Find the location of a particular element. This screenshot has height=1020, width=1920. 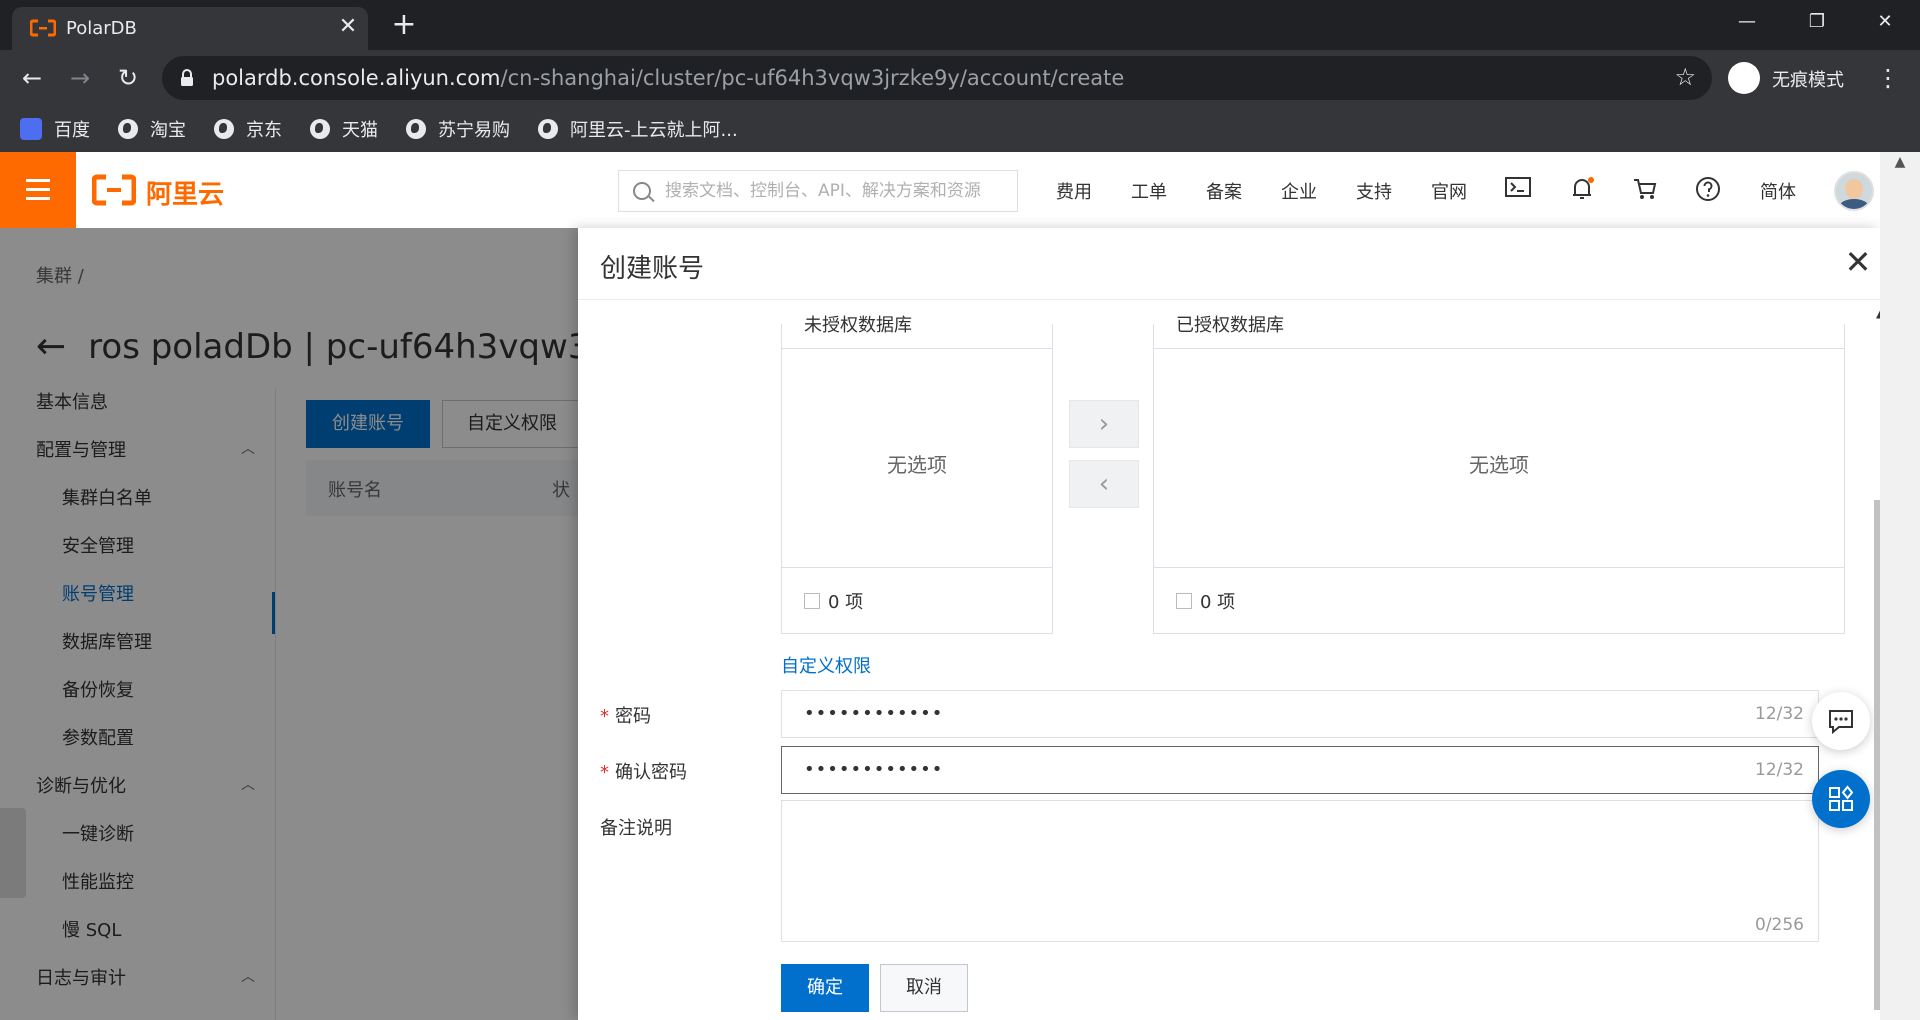

nav-official-site: 官网 is located at coordinates (1449, 191).